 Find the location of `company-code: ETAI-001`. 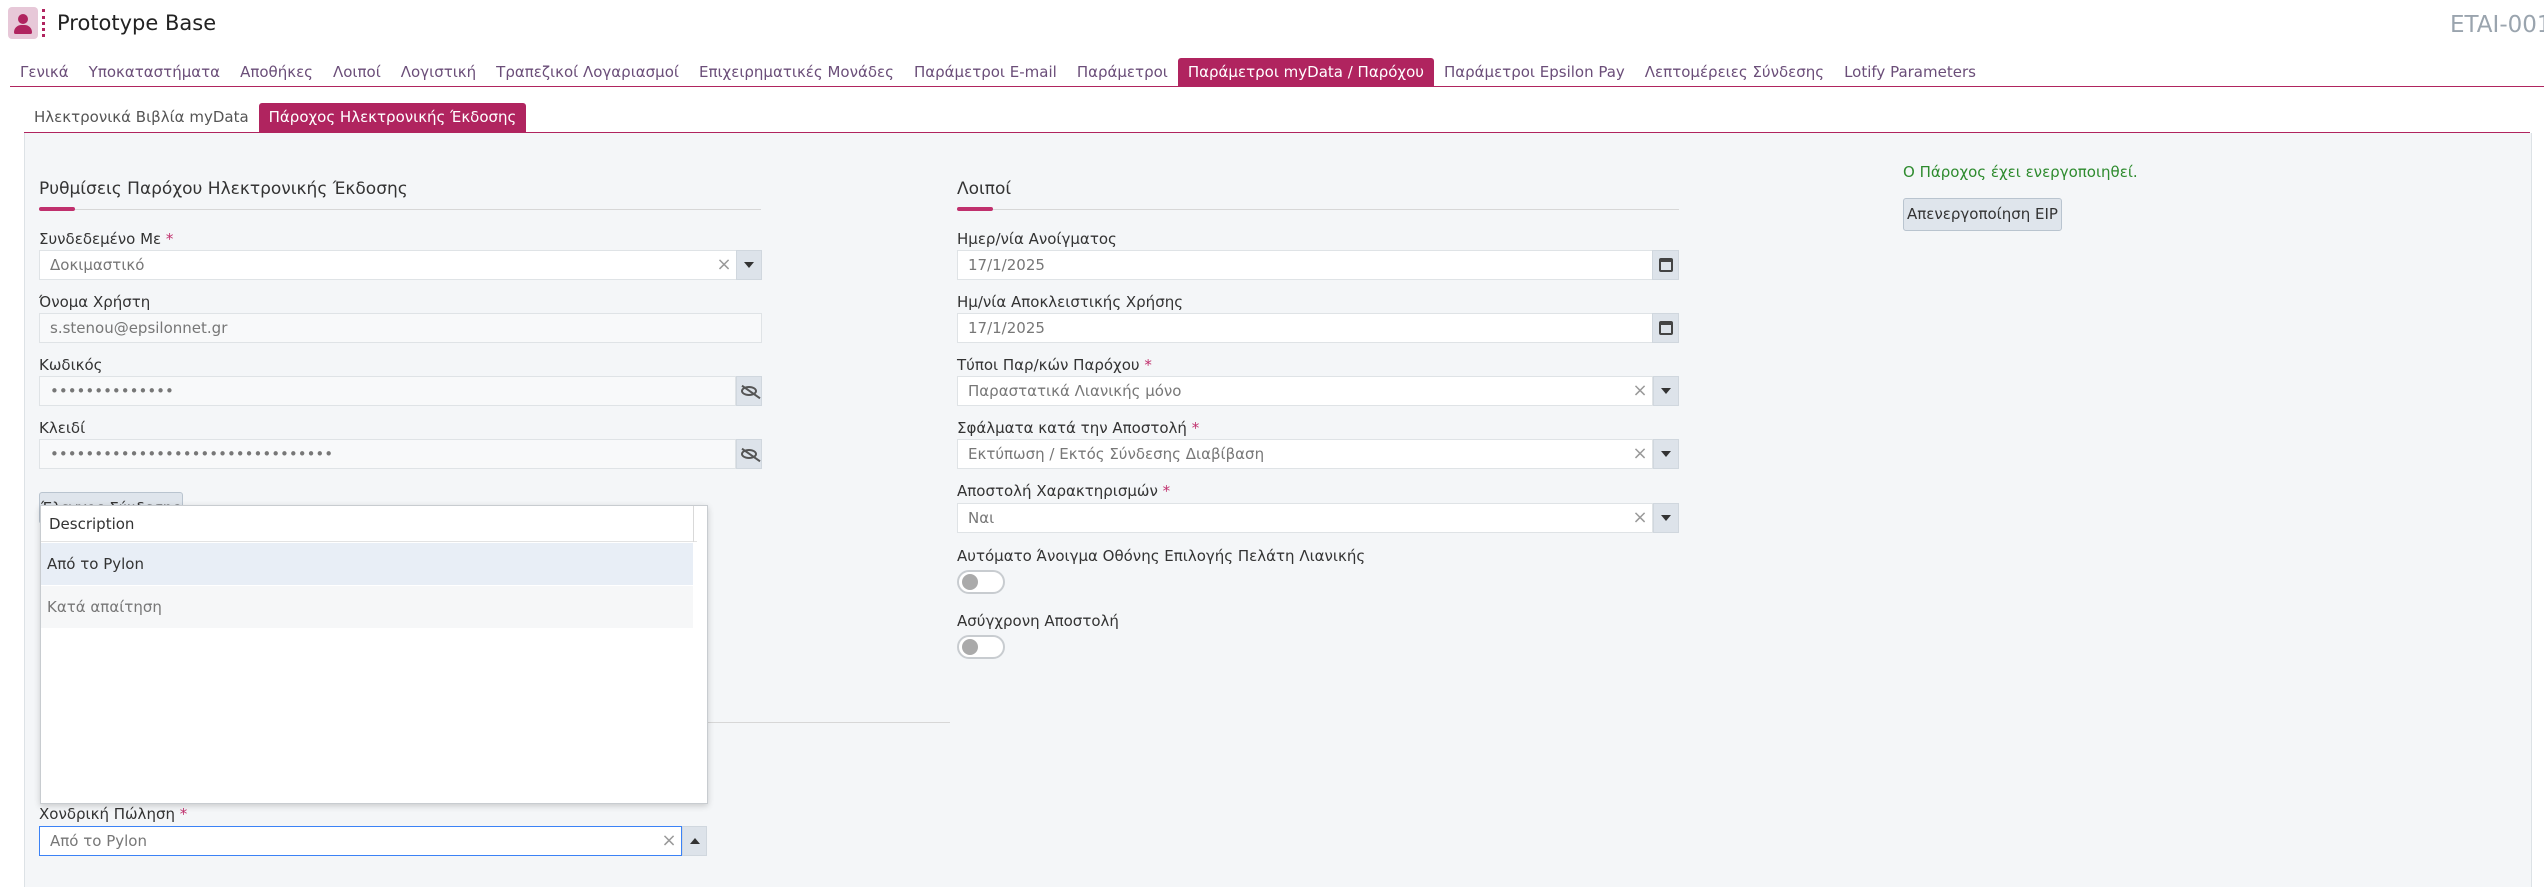

company-code: ETAI-001 is located at coordinates (2497, 25).